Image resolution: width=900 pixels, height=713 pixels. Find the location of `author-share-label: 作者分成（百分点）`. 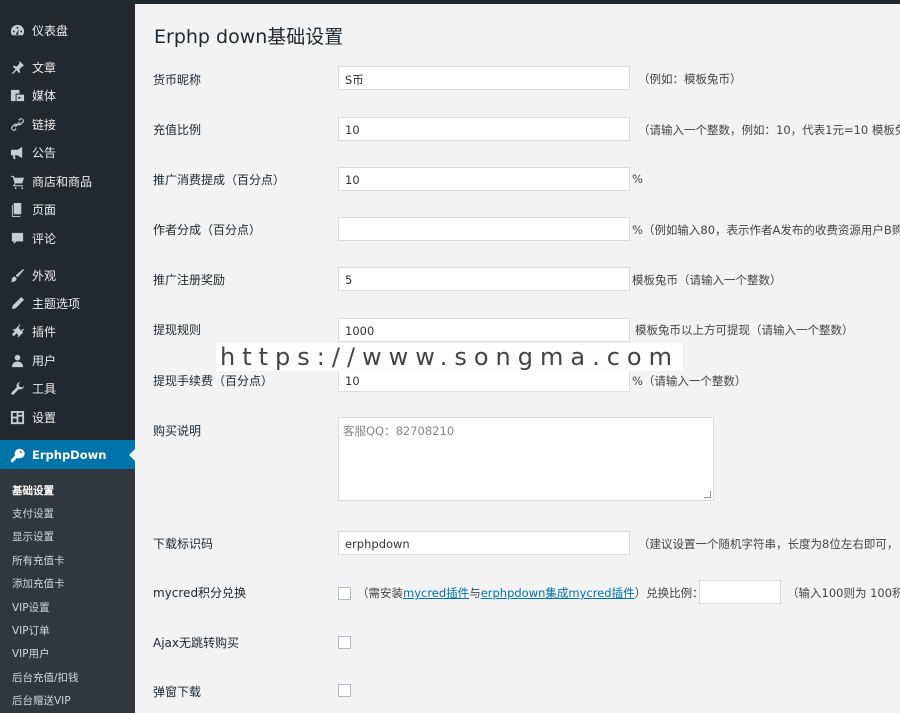

author-share-label: 作者分成（百分点） is located at coordinates (207, 230).